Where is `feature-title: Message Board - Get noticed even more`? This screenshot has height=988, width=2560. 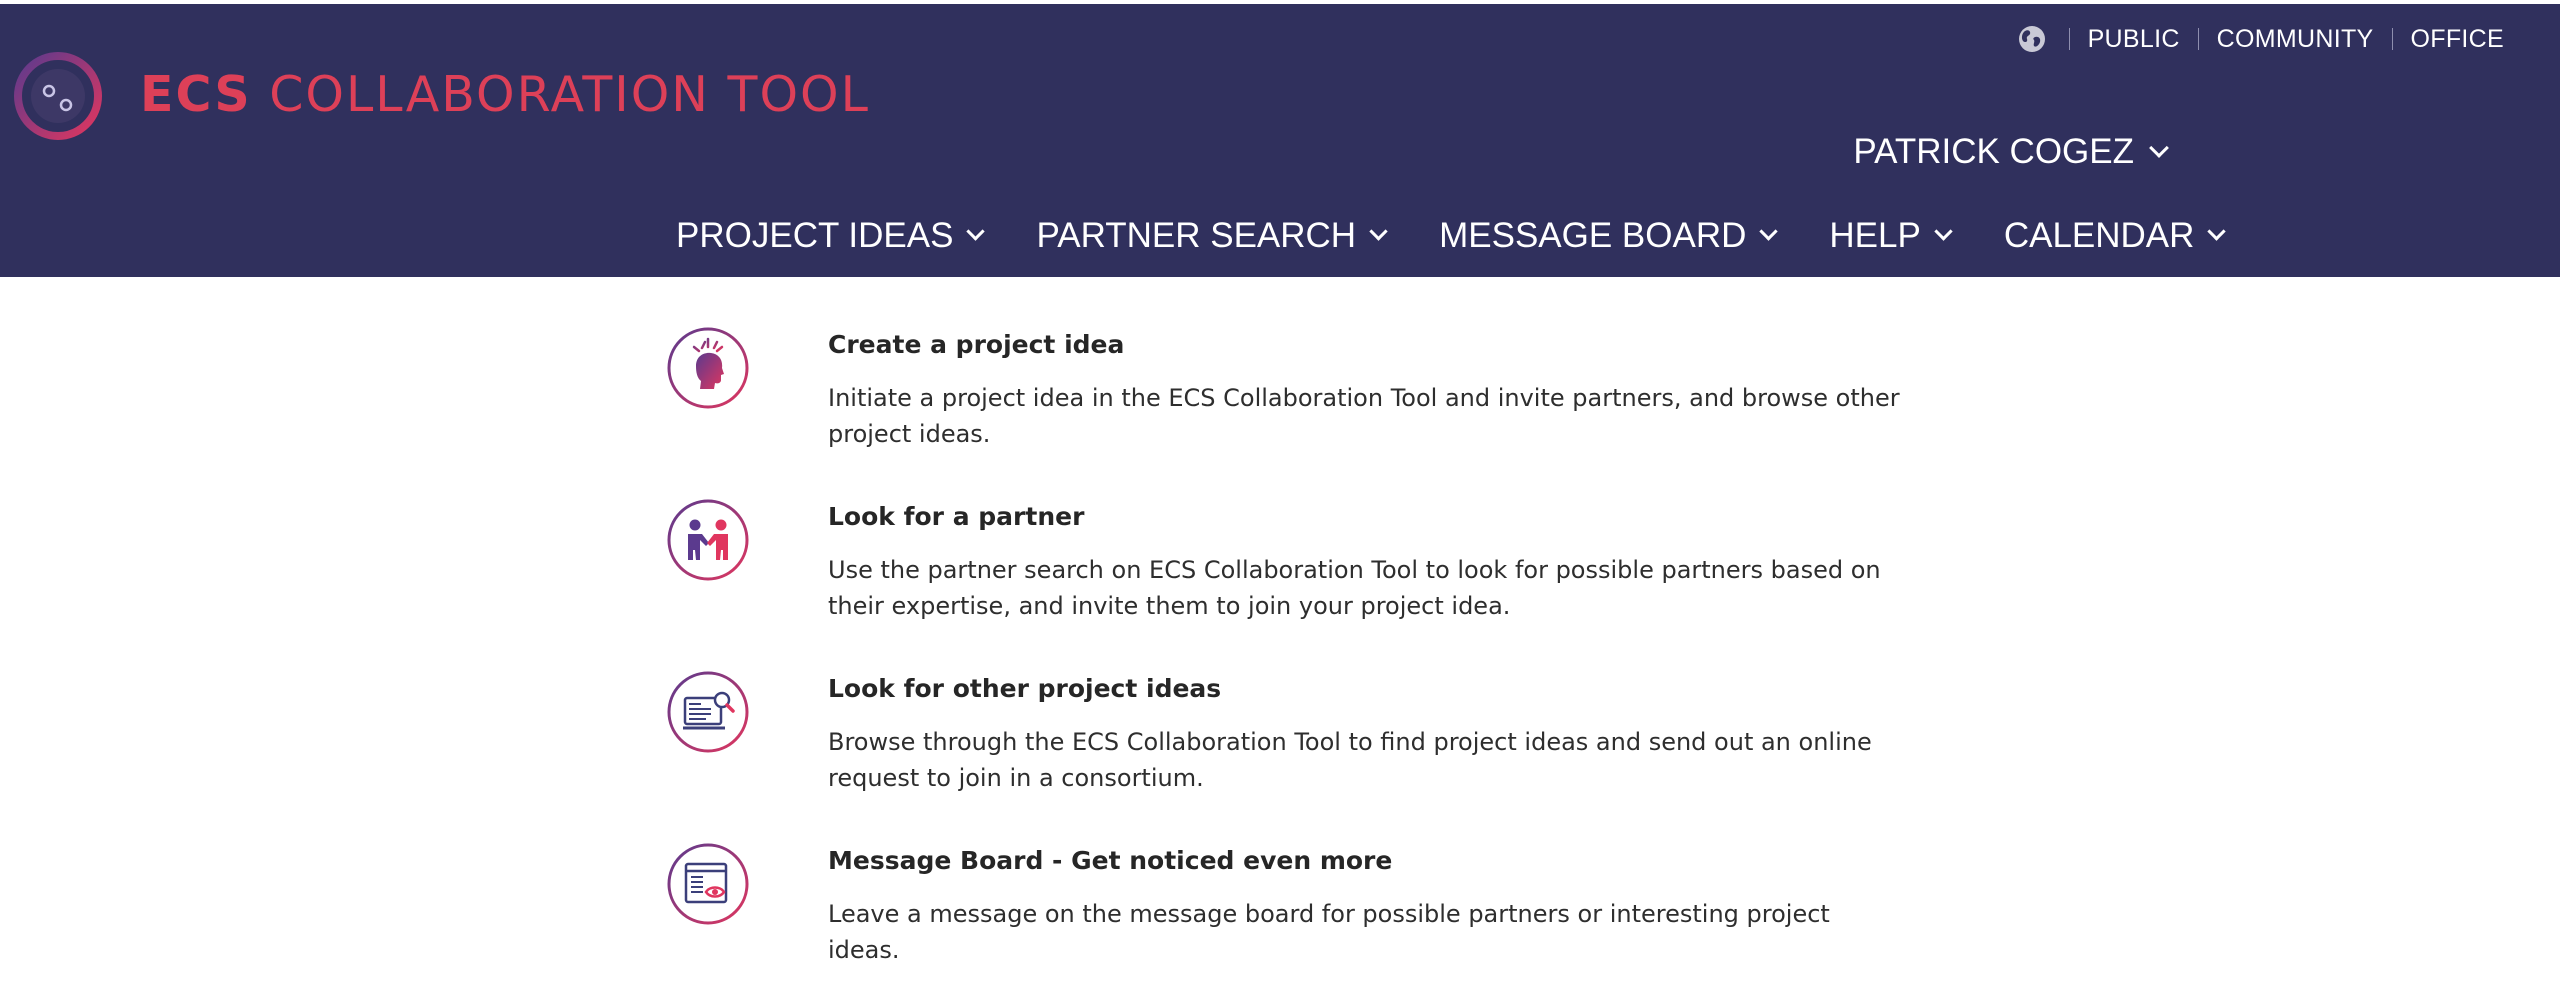 feature-title: Message Board - Get noticed even more is located at coordinates (1110, 860).